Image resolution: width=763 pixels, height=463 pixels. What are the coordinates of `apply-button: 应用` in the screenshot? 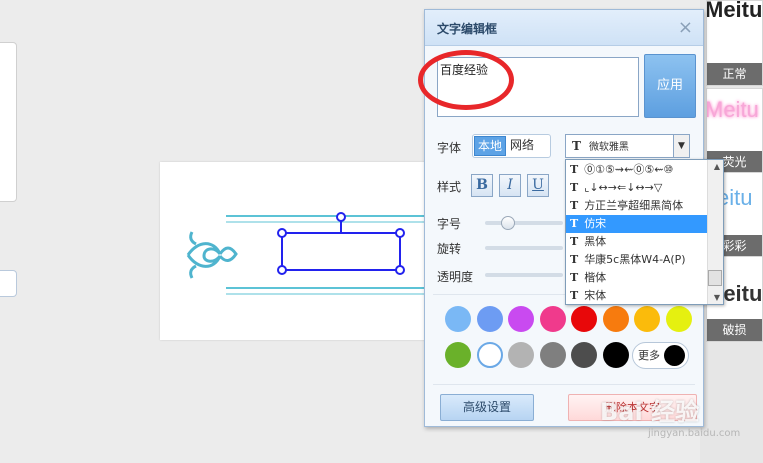 It's located at (670, 86).